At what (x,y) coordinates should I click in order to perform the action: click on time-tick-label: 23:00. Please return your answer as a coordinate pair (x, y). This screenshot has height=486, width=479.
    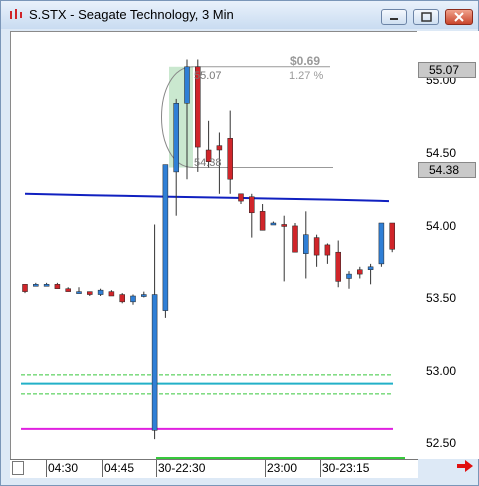
    Looking at the image, I should click on (282, 468).